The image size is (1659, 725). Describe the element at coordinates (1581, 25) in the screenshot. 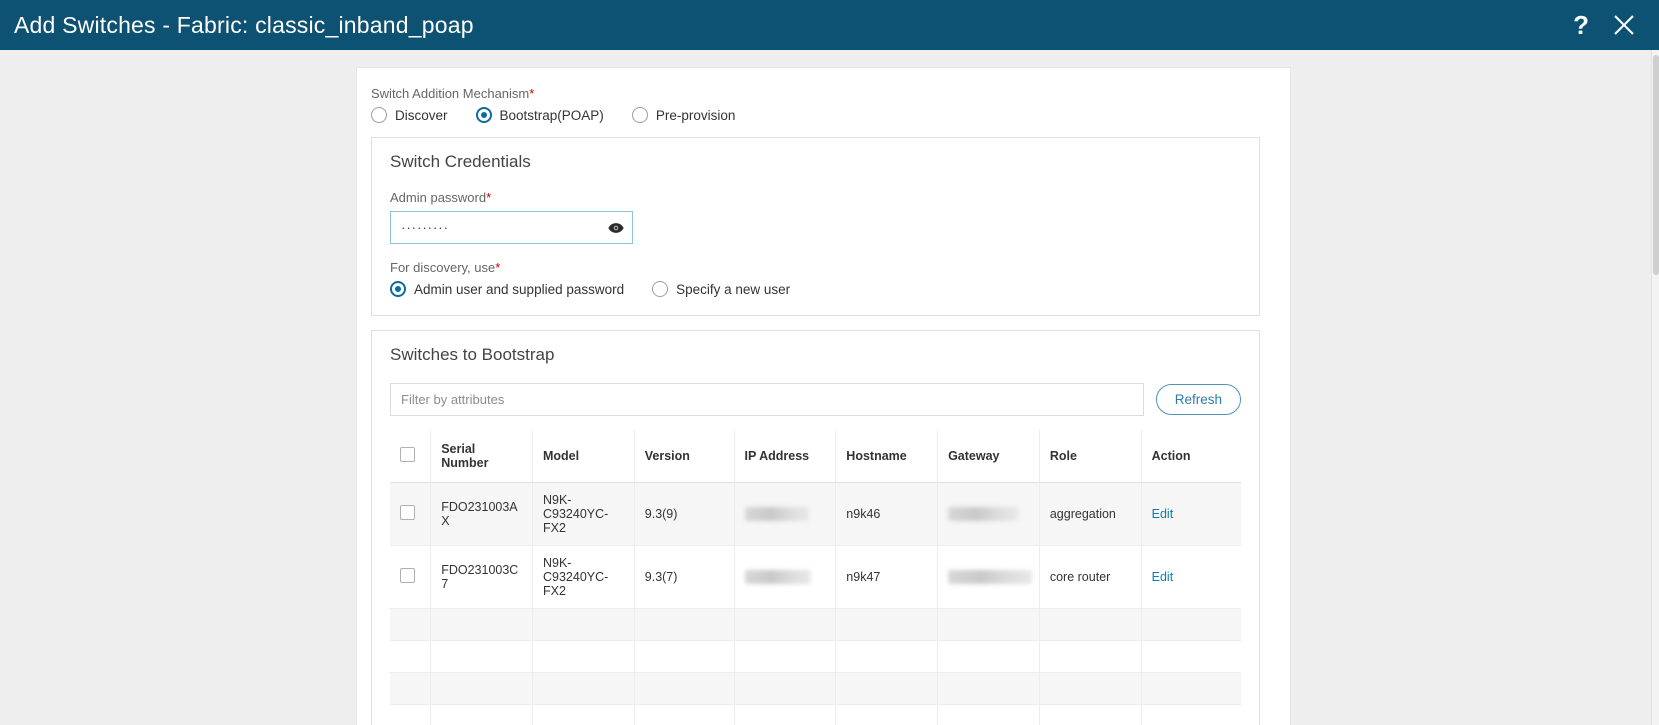

I see `help-icon: ?` at that location.